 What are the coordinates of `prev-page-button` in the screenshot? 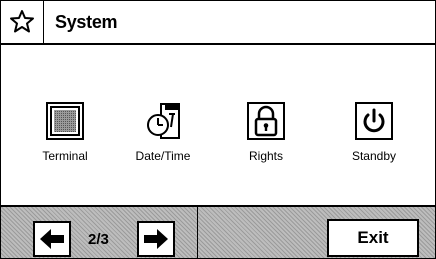 It's located at (52, 239).